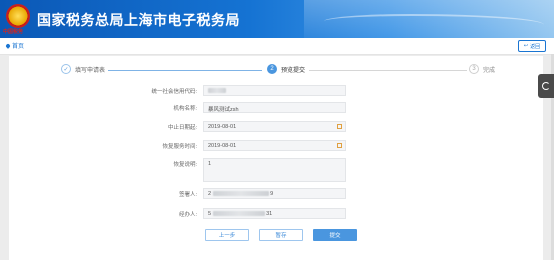 Image resolution: width=554 pixels, height=260 pixels. What do you see at coordinates (482, 69) in the screenshot?
I see `step-complete: 3 完成` at bounding box center [482, 69].